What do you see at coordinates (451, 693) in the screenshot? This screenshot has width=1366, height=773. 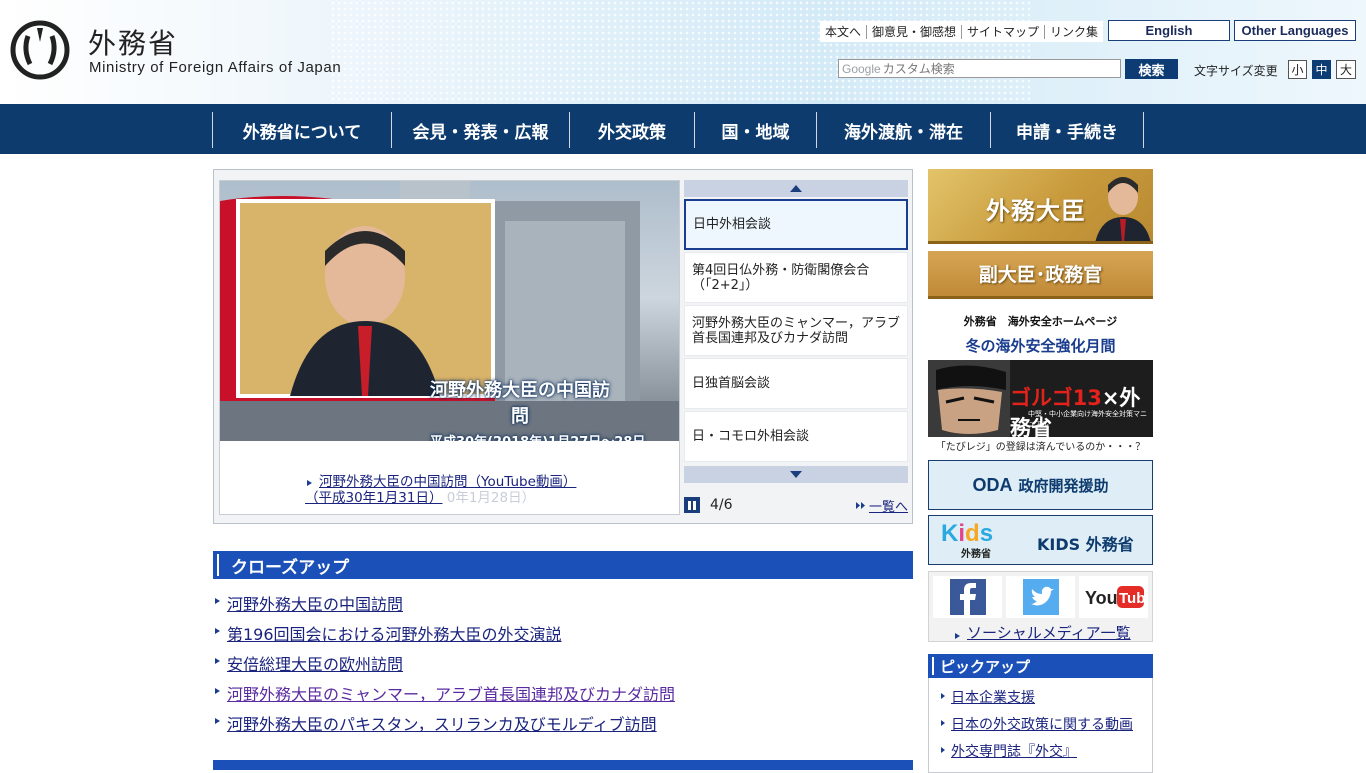 I see `closeup-link: 河野外務大臣のミャンマー，アラブ首長国連邦及びカナダ訪問` at bounding box center [451, 693].